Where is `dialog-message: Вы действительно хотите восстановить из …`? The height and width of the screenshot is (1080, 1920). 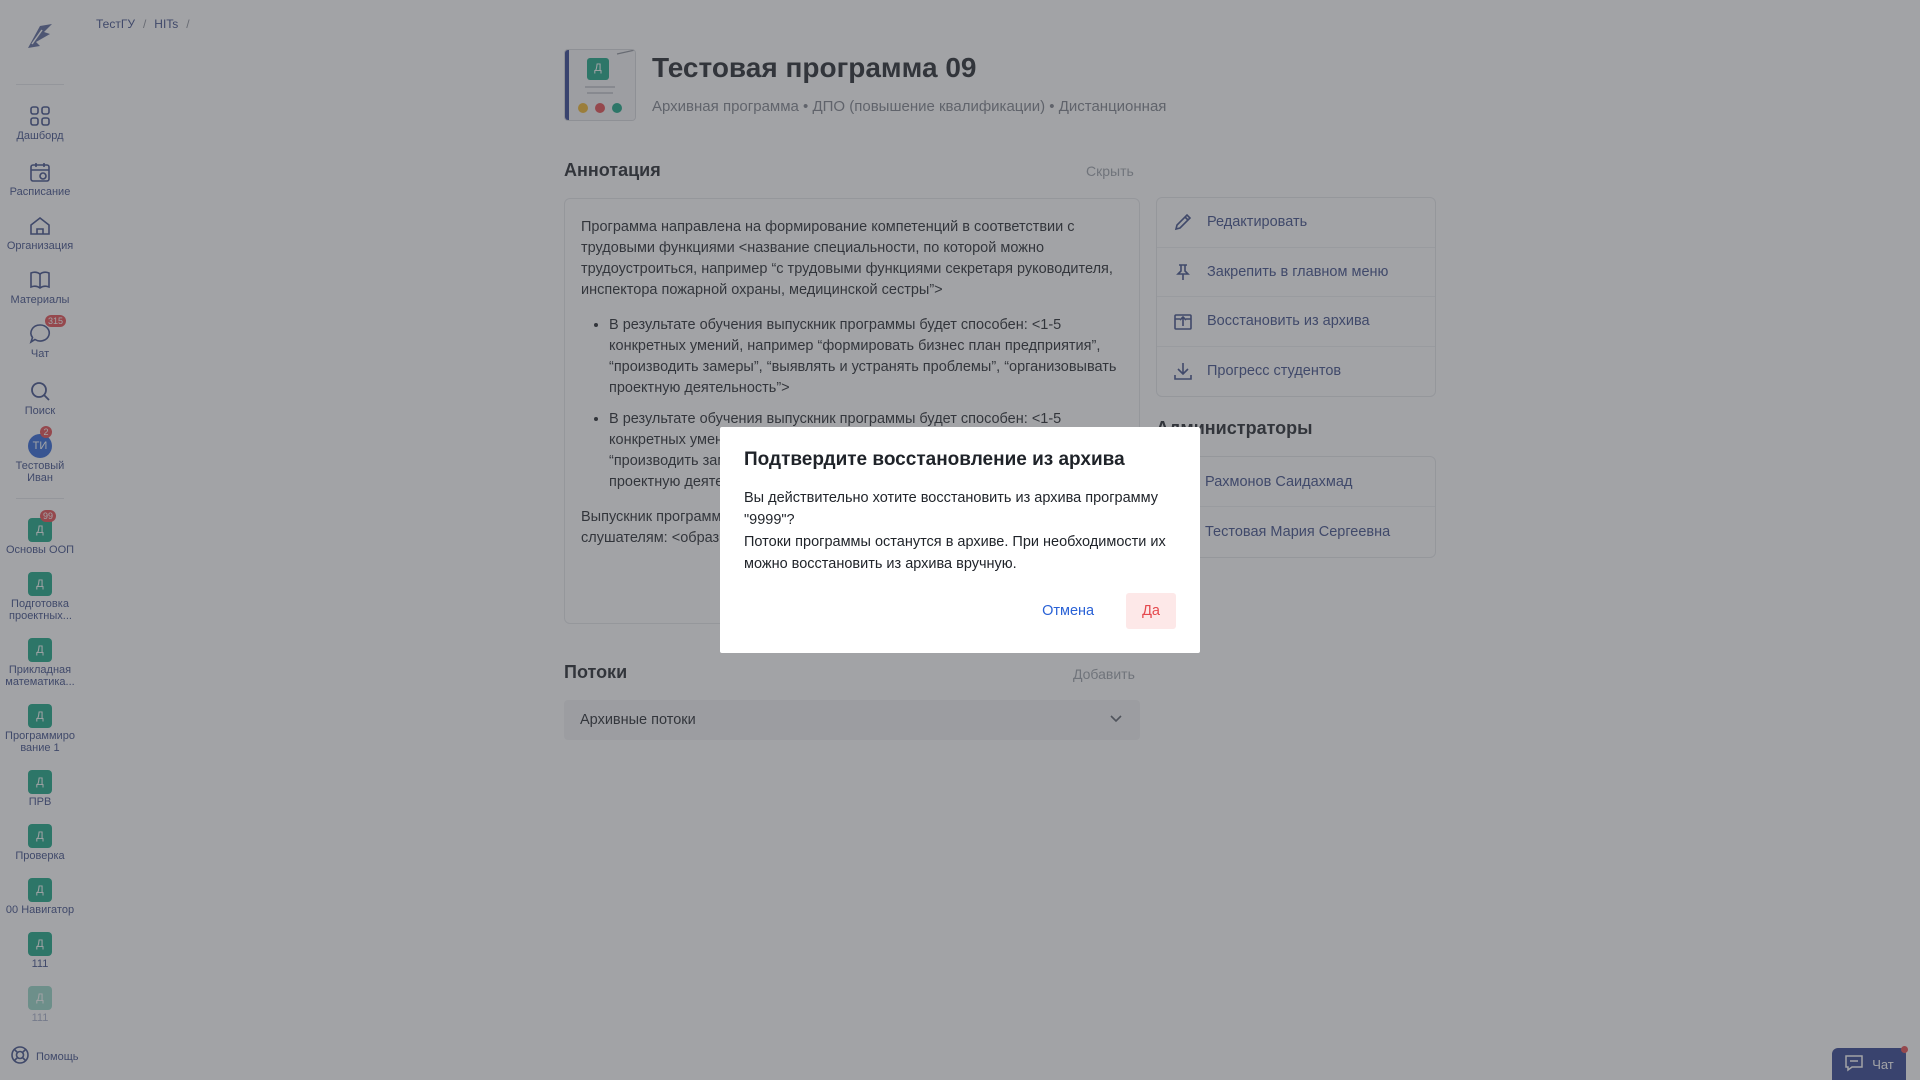 dialog-message: Вы действительно хотите восстановить из … is located at coordinates (951, 509).